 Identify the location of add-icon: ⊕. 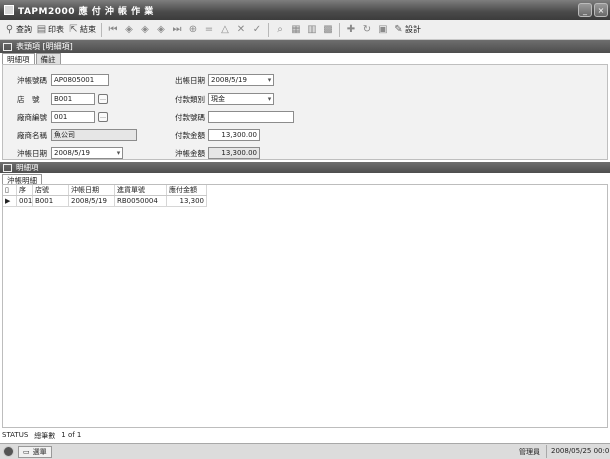
(193, 29).